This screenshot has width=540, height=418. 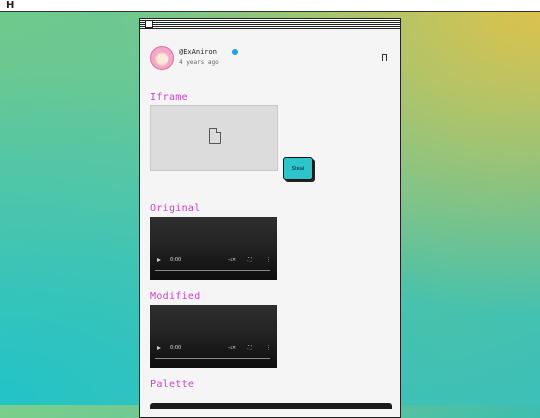 I want to click on section-title-iframe: Iframe, so click(x=169, y=97).